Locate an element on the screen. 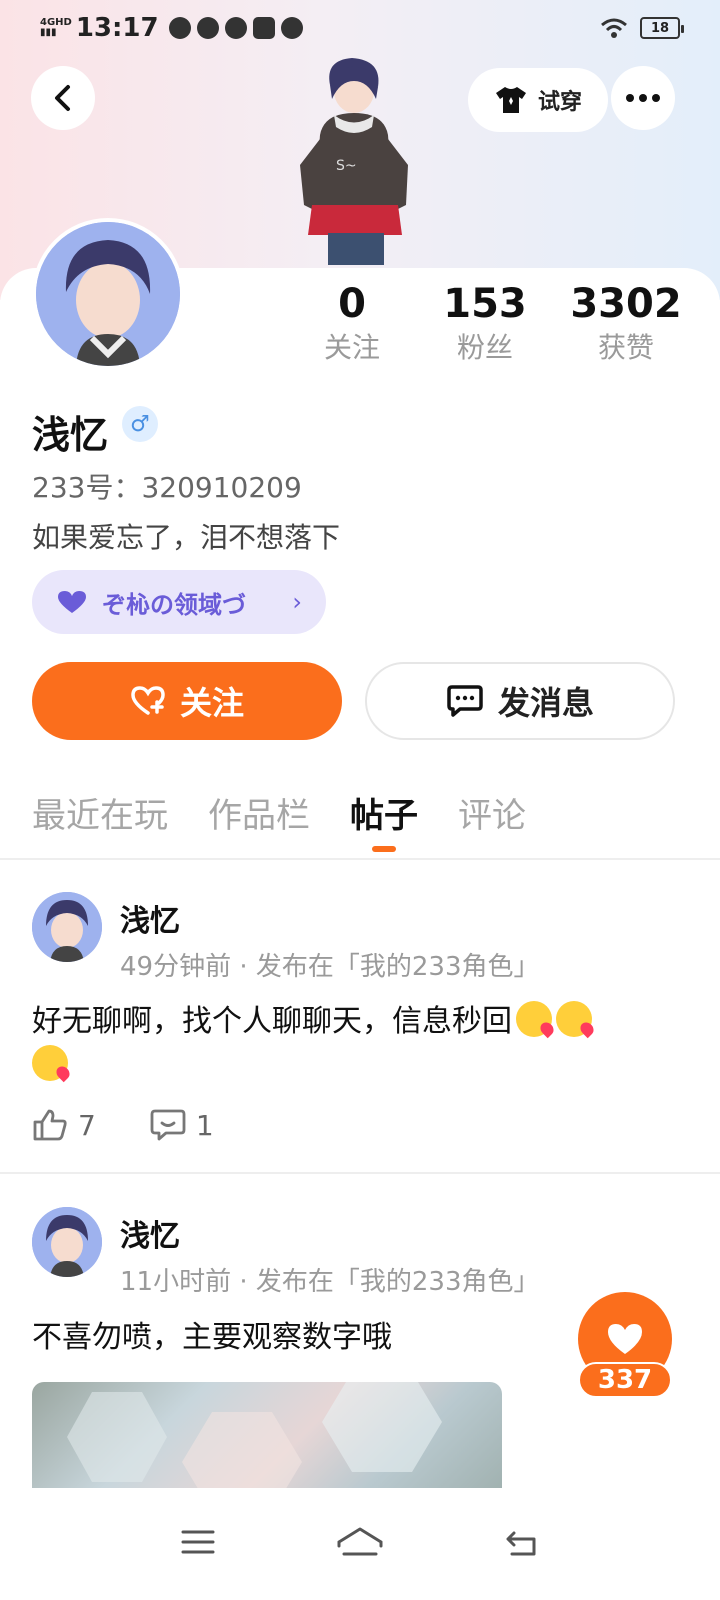  following-count: 0 is located at coordinates (352, 304).